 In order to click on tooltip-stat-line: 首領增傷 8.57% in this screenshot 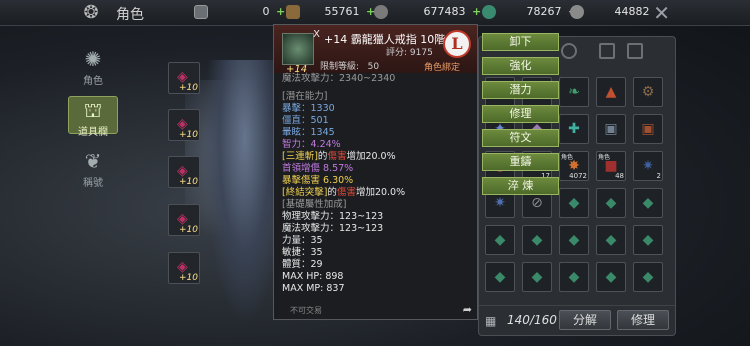, I will do `click(318, 168)`.